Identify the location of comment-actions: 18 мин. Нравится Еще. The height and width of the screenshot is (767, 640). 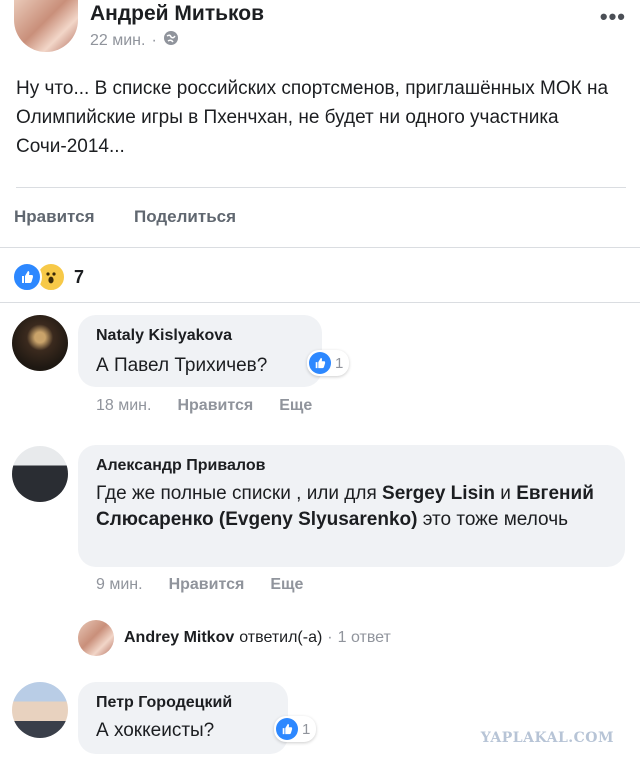
(204, 406).